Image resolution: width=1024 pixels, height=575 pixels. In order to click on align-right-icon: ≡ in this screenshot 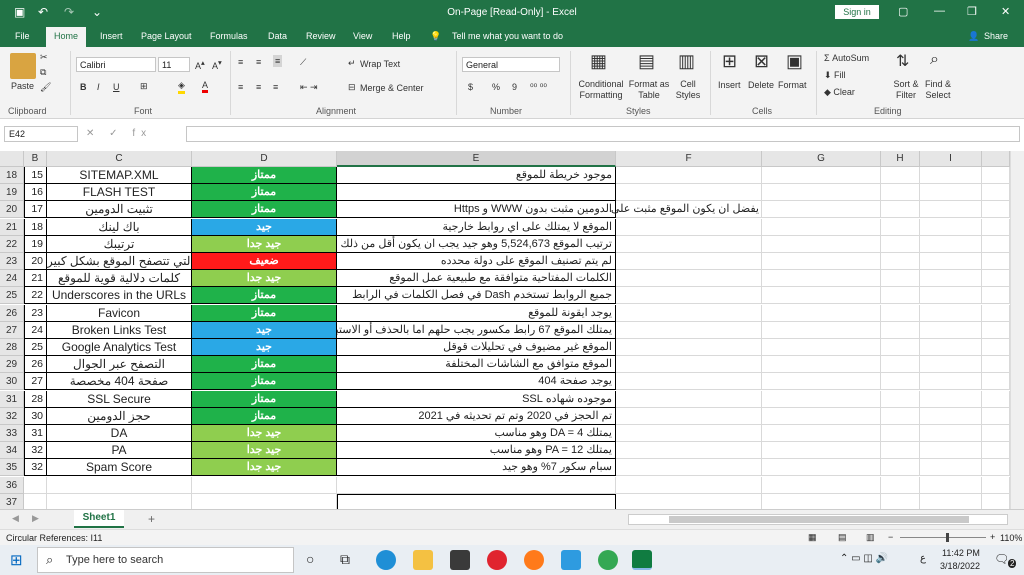, I will do `click(275, 87)`.